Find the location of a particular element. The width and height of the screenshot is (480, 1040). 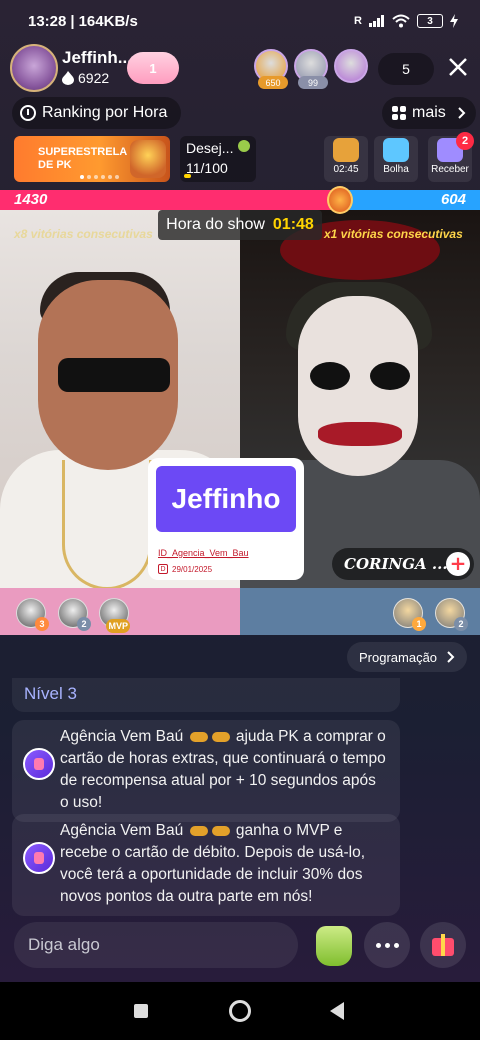

status-speed: 164KB/s is located at coordinates (108, 21).